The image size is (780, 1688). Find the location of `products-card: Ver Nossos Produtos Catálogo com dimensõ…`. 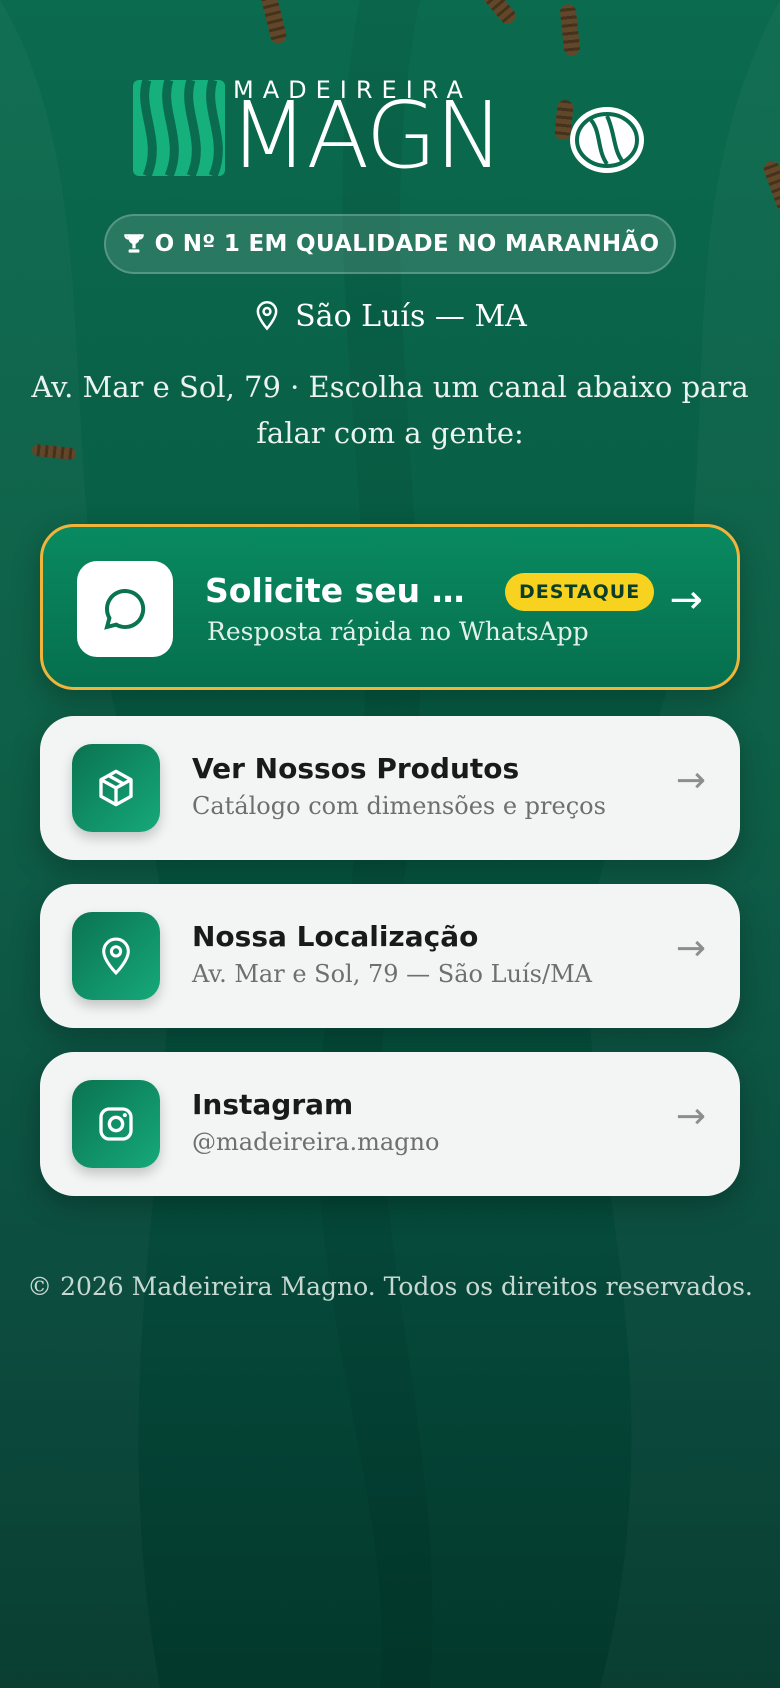

products-card: Ver Nossos Produtos Catálogo com dimensõ… is located at coordinates (390, 788).